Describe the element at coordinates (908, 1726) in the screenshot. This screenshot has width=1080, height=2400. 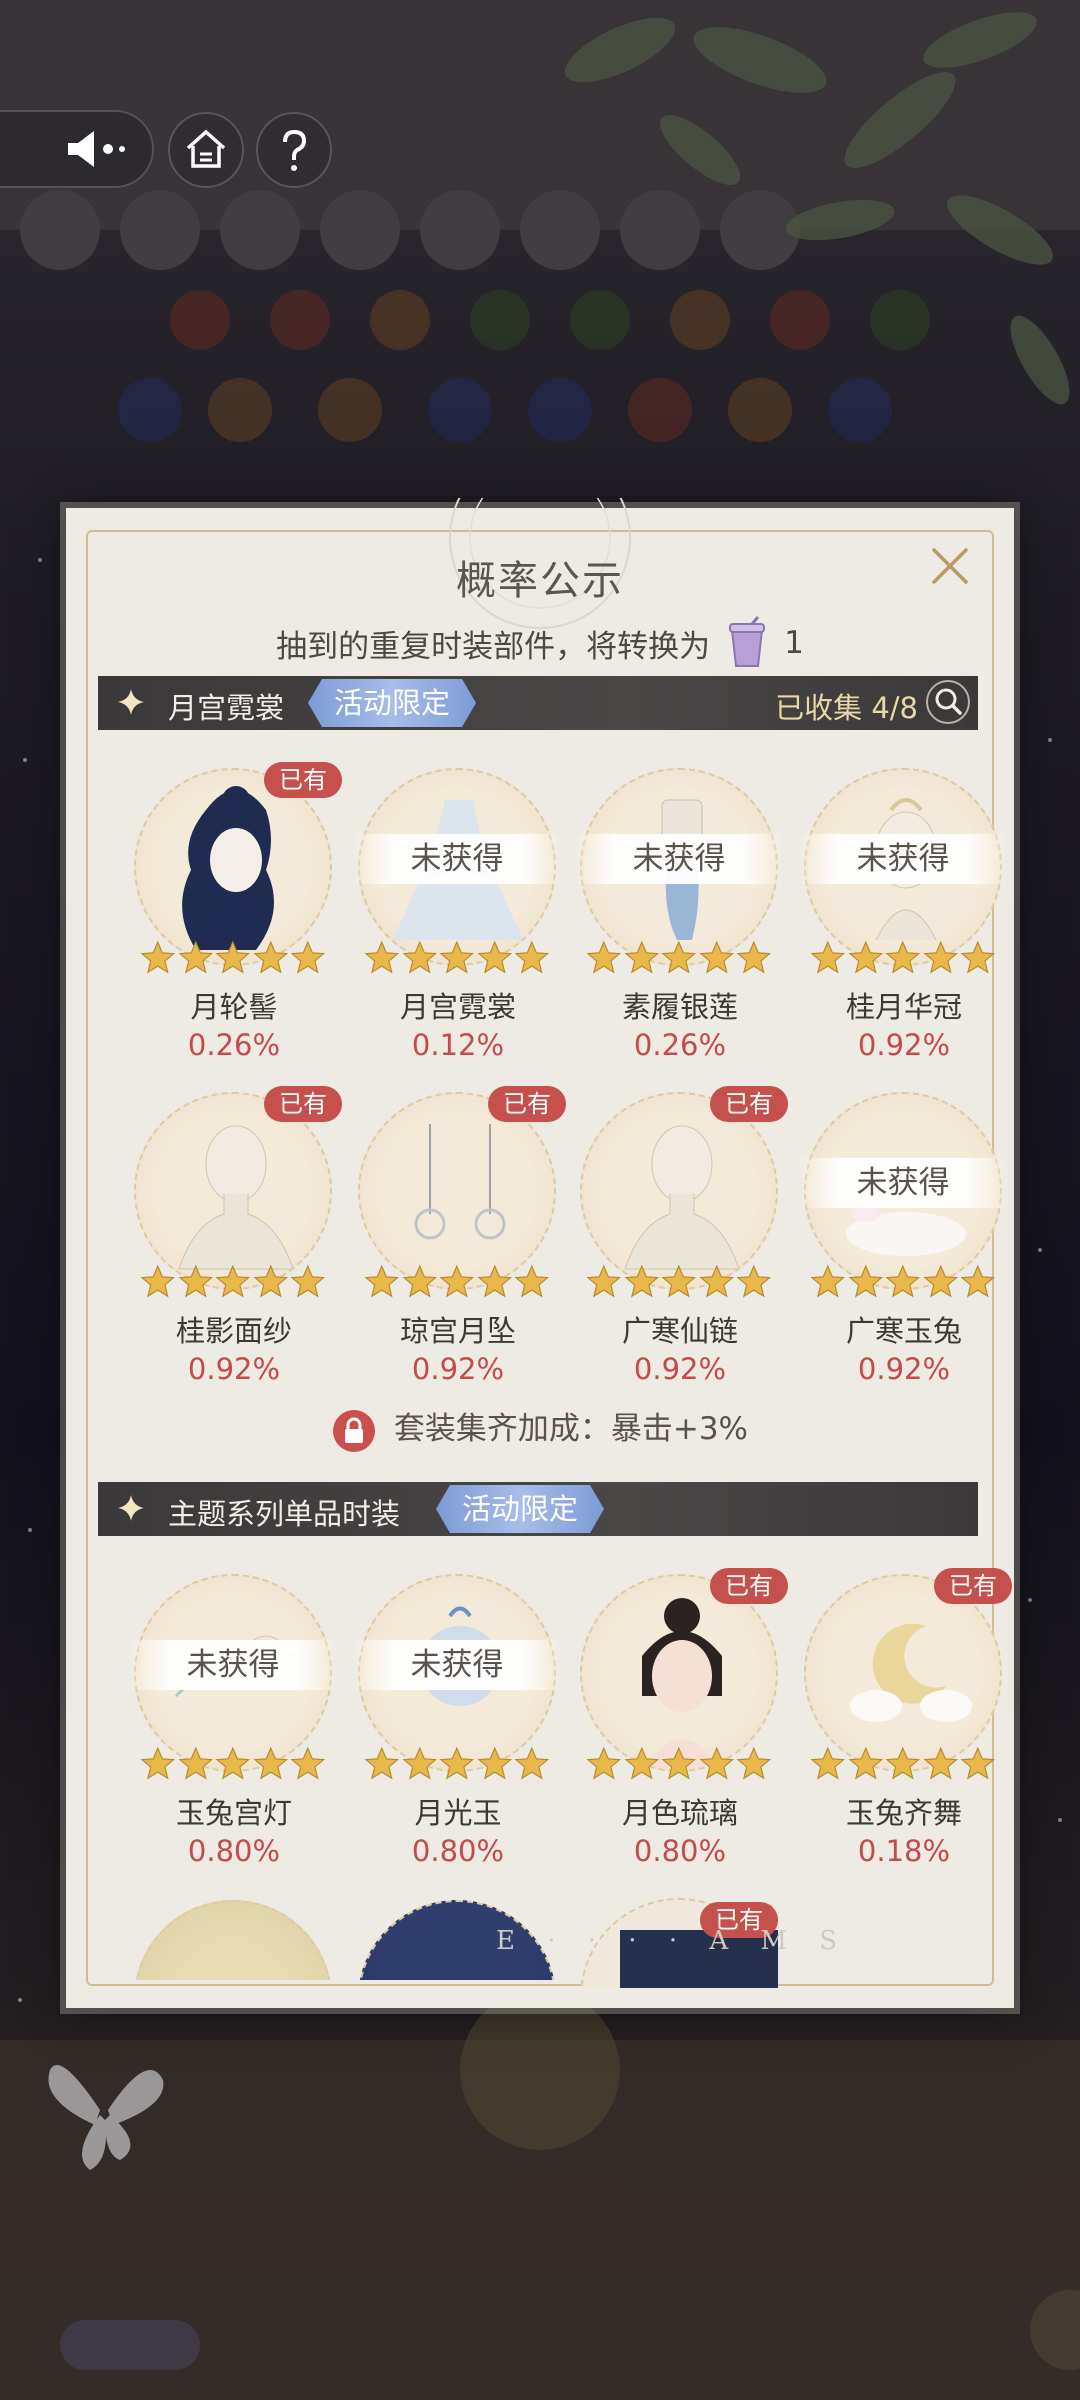
I see `item-card: 已有 玉兔齐舞 0.18%` at that location.